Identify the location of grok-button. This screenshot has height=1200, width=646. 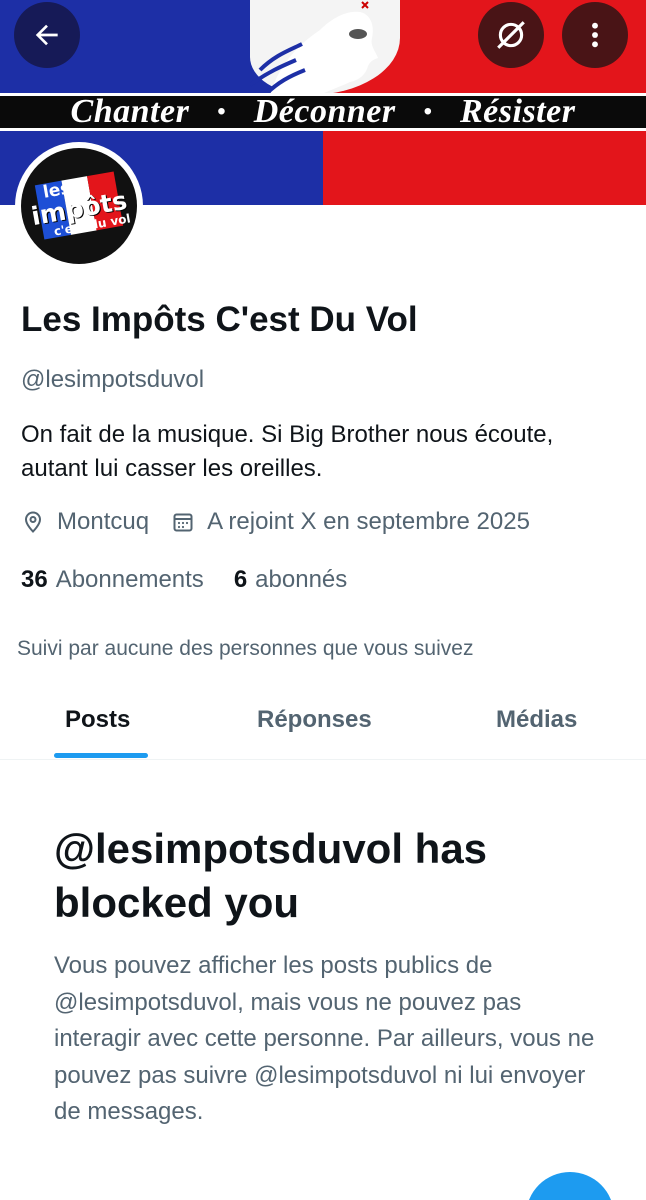
(511, 35).